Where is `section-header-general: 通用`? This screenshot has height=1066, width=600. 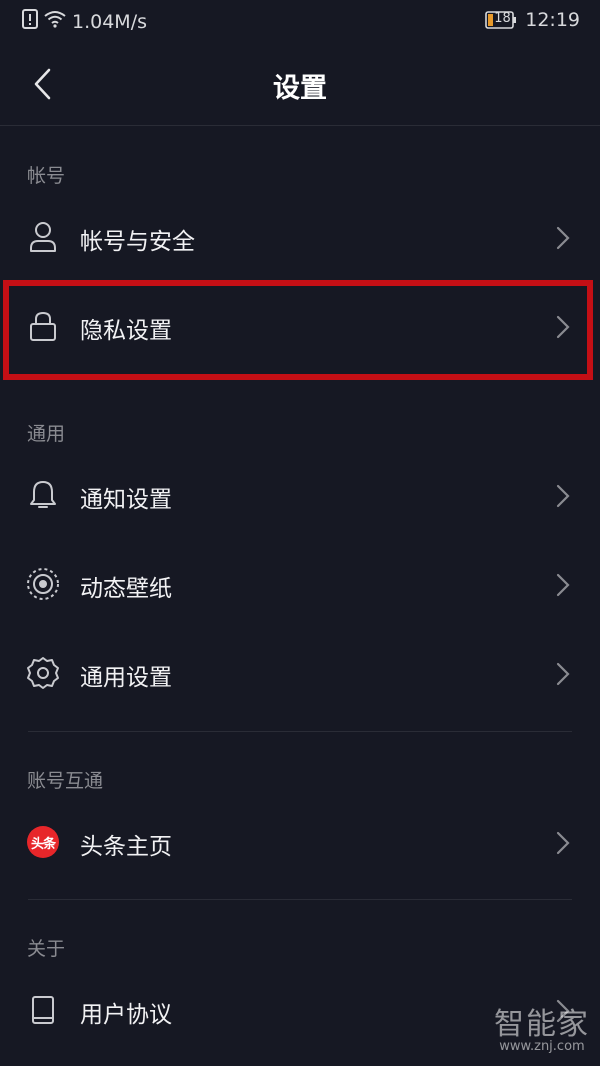 section-header-general: 通用 is located at coordinates (46, 434).